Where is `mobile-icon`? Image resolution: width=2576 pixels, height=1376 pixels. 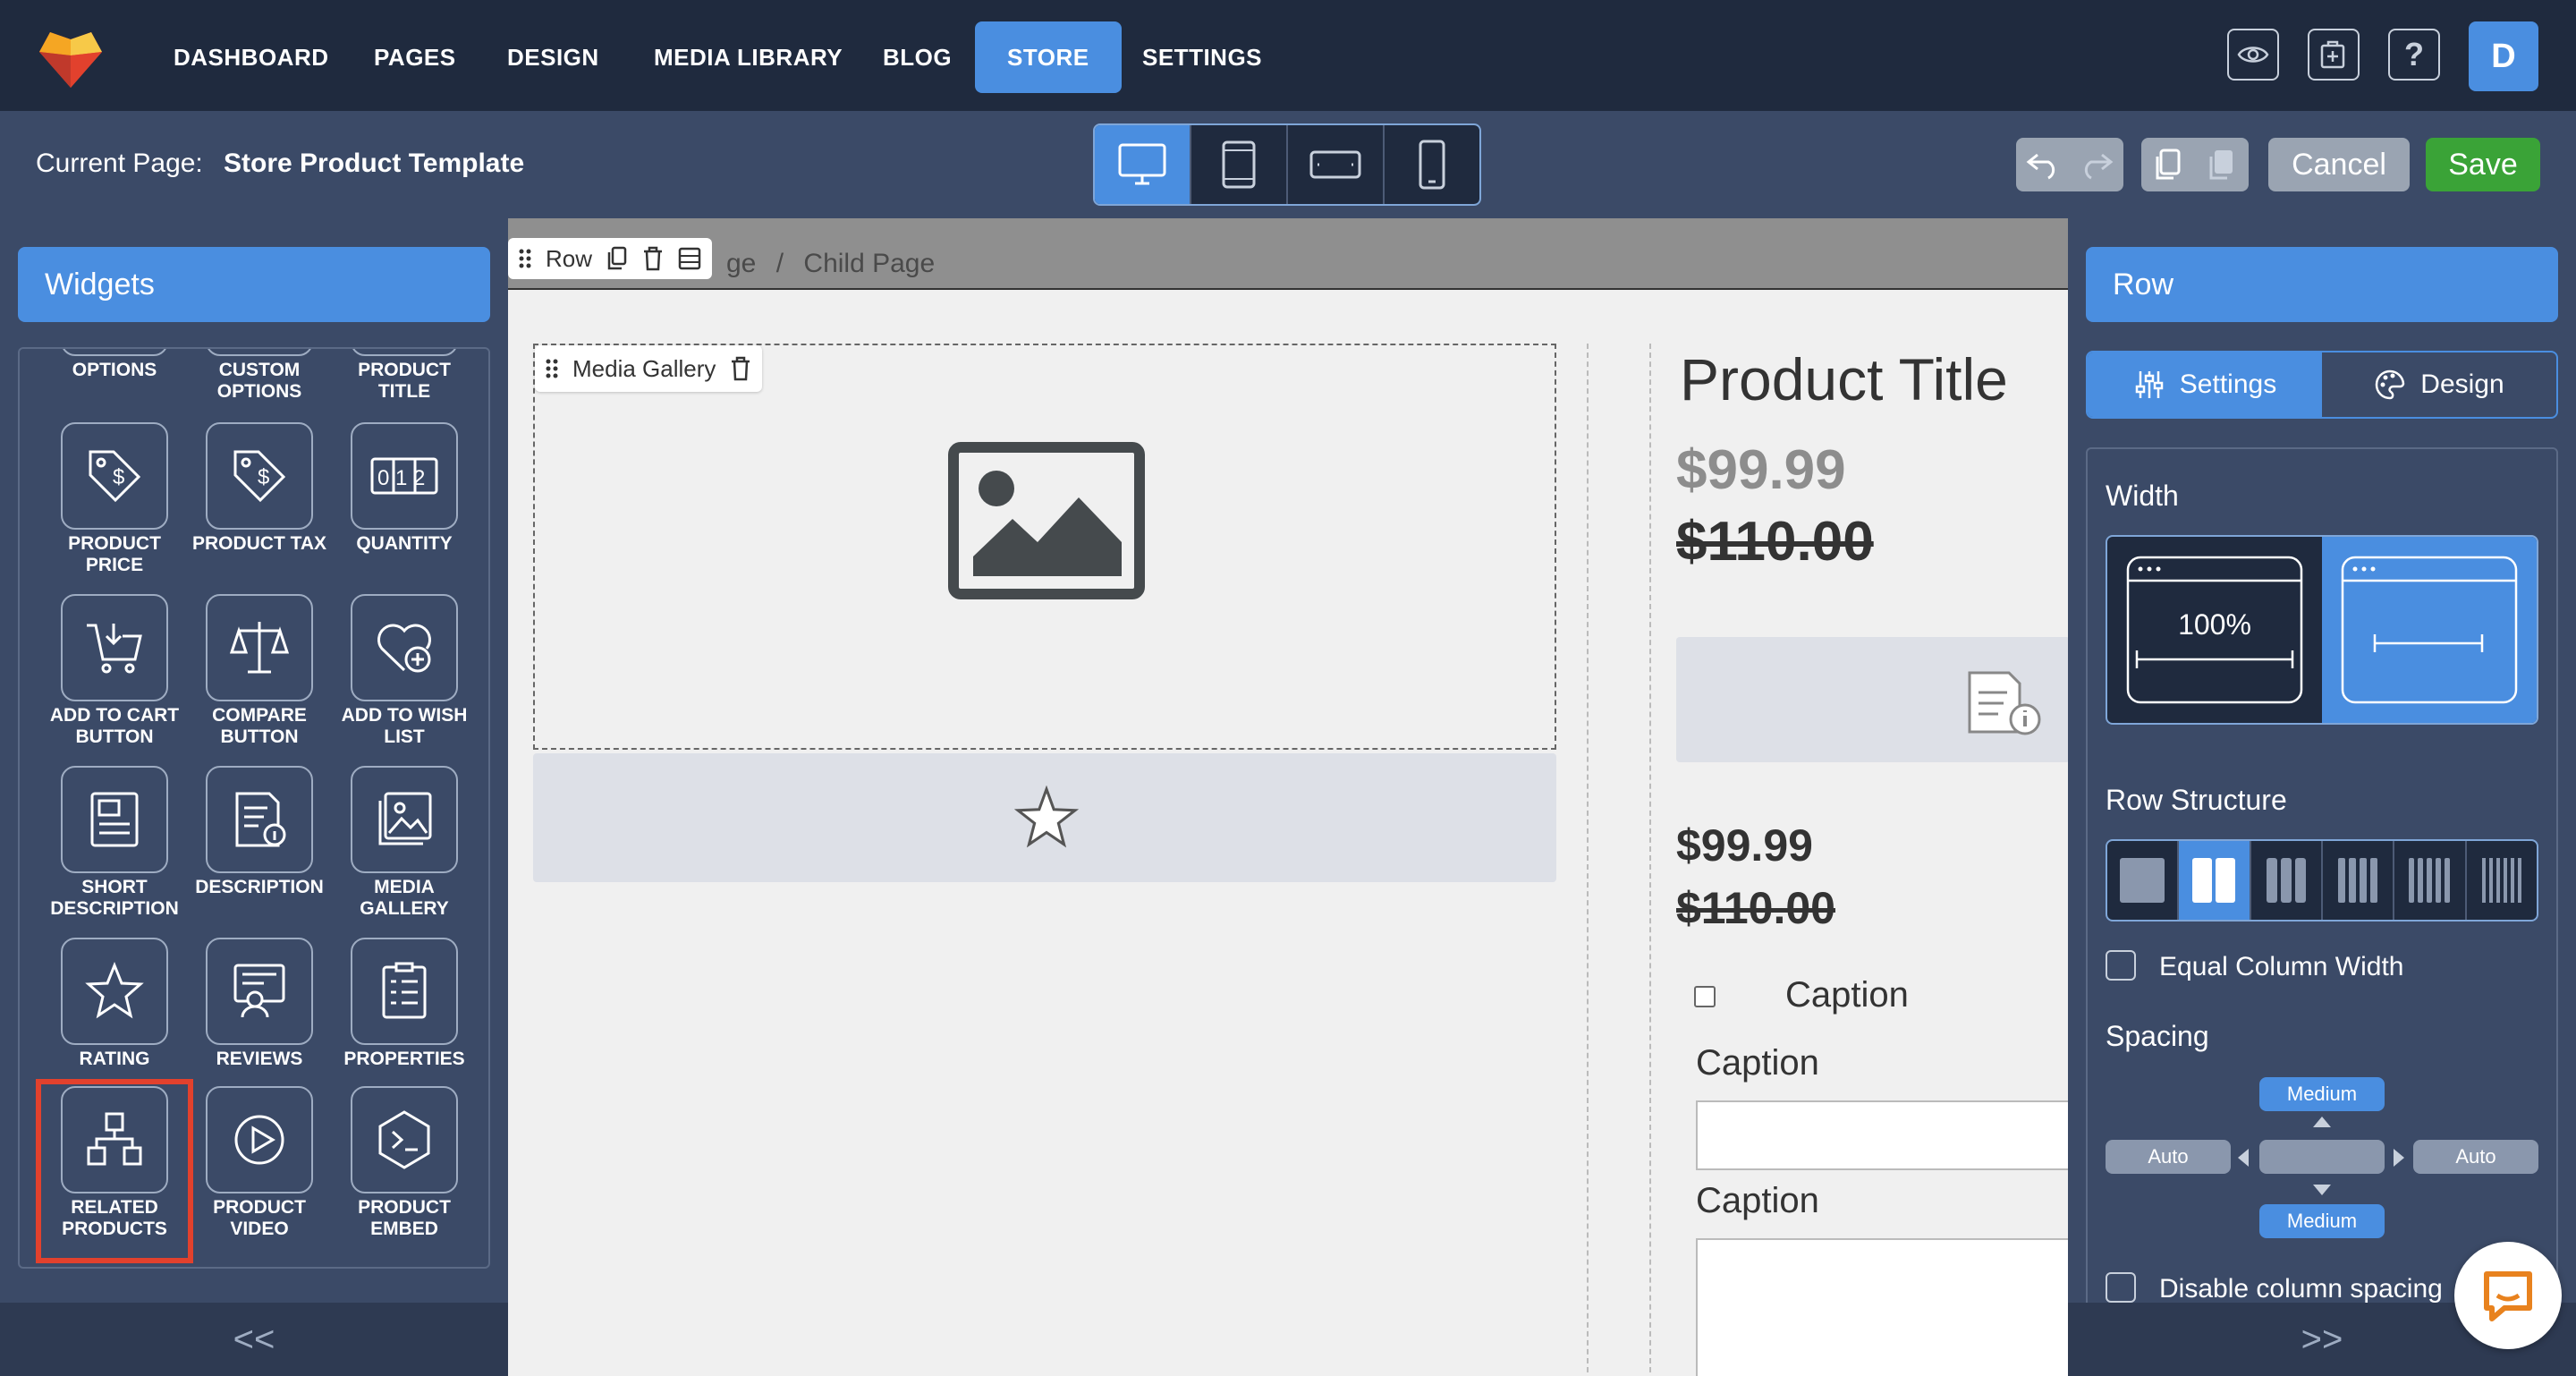
mobile-icon is located at coordinates (1432, 165).